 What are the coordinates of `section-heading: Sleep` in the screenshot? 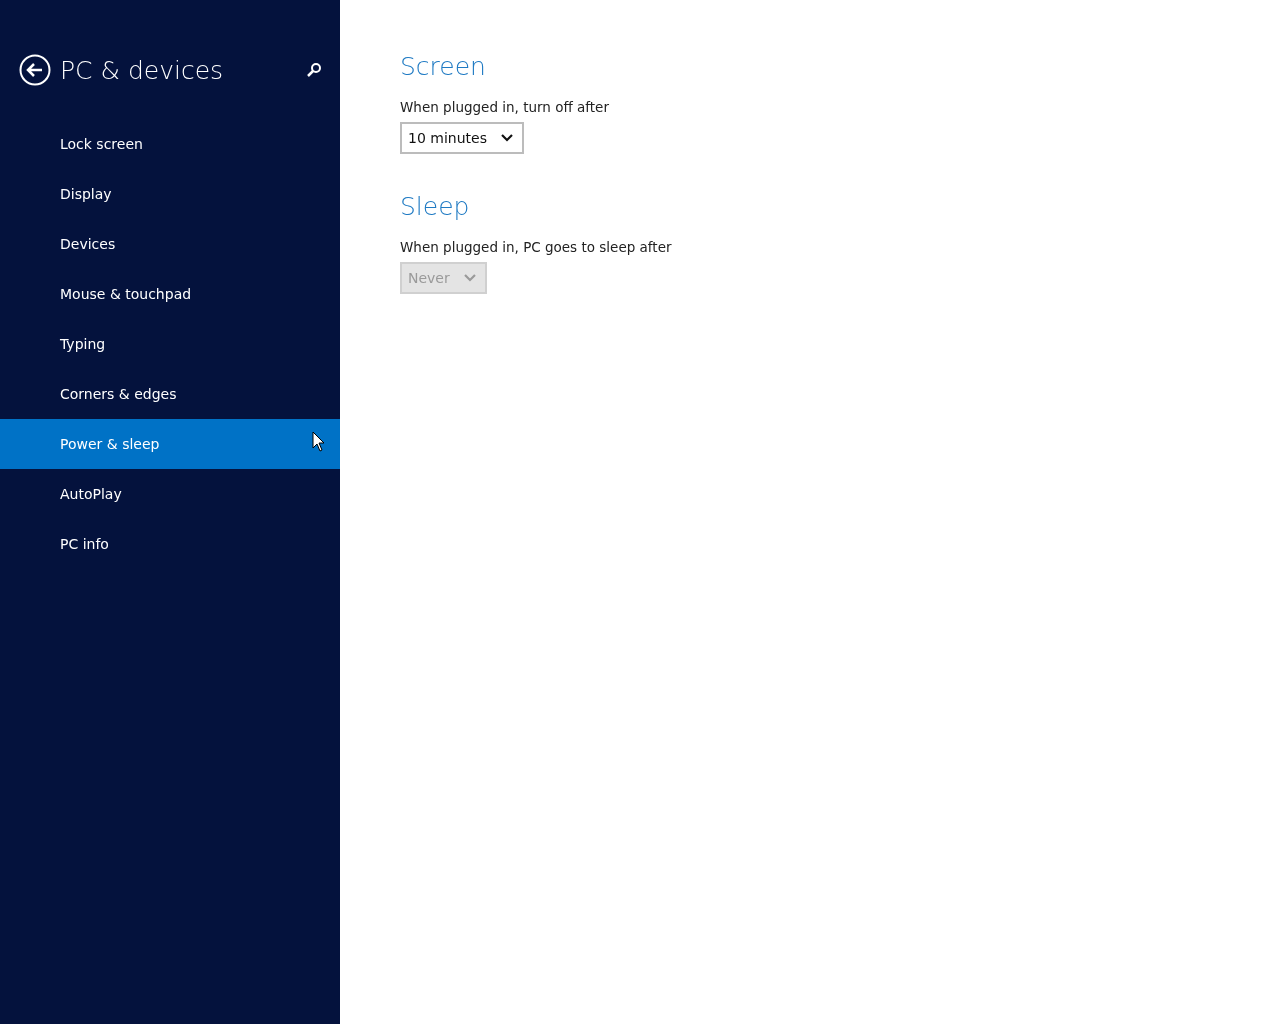 It's located at (435, 206).